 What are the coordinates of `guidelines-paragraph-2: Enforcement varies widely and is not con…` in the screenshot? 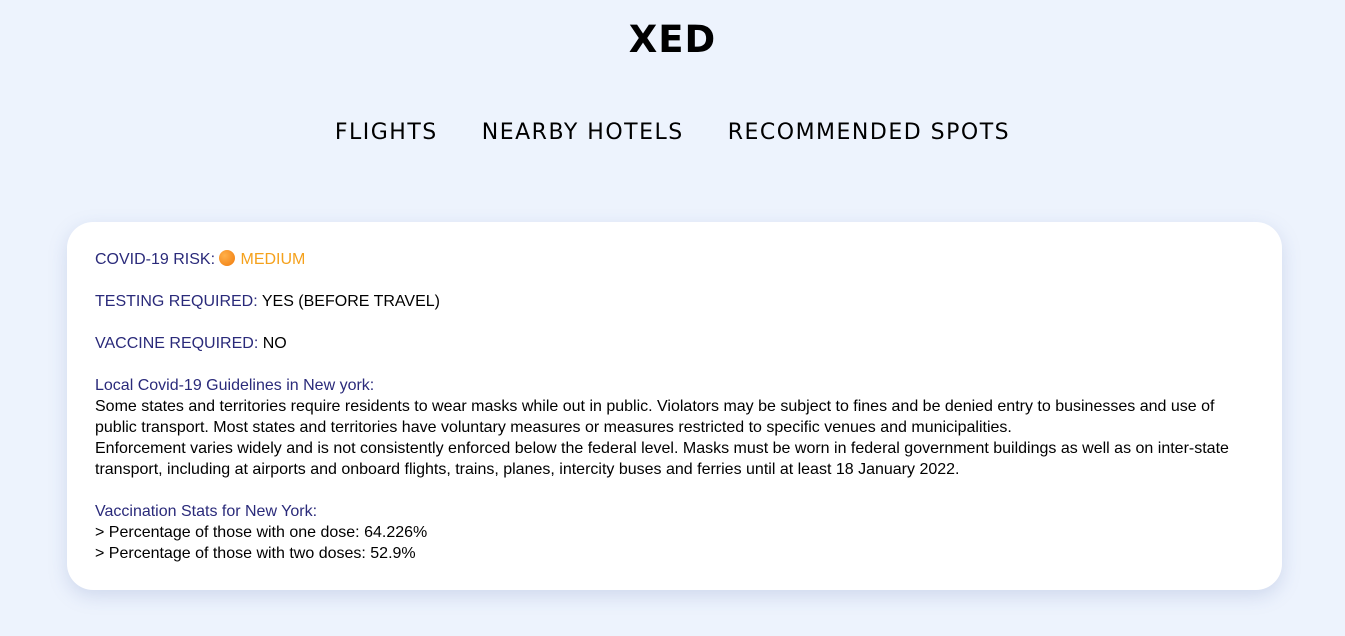 It's located at (662, 459).